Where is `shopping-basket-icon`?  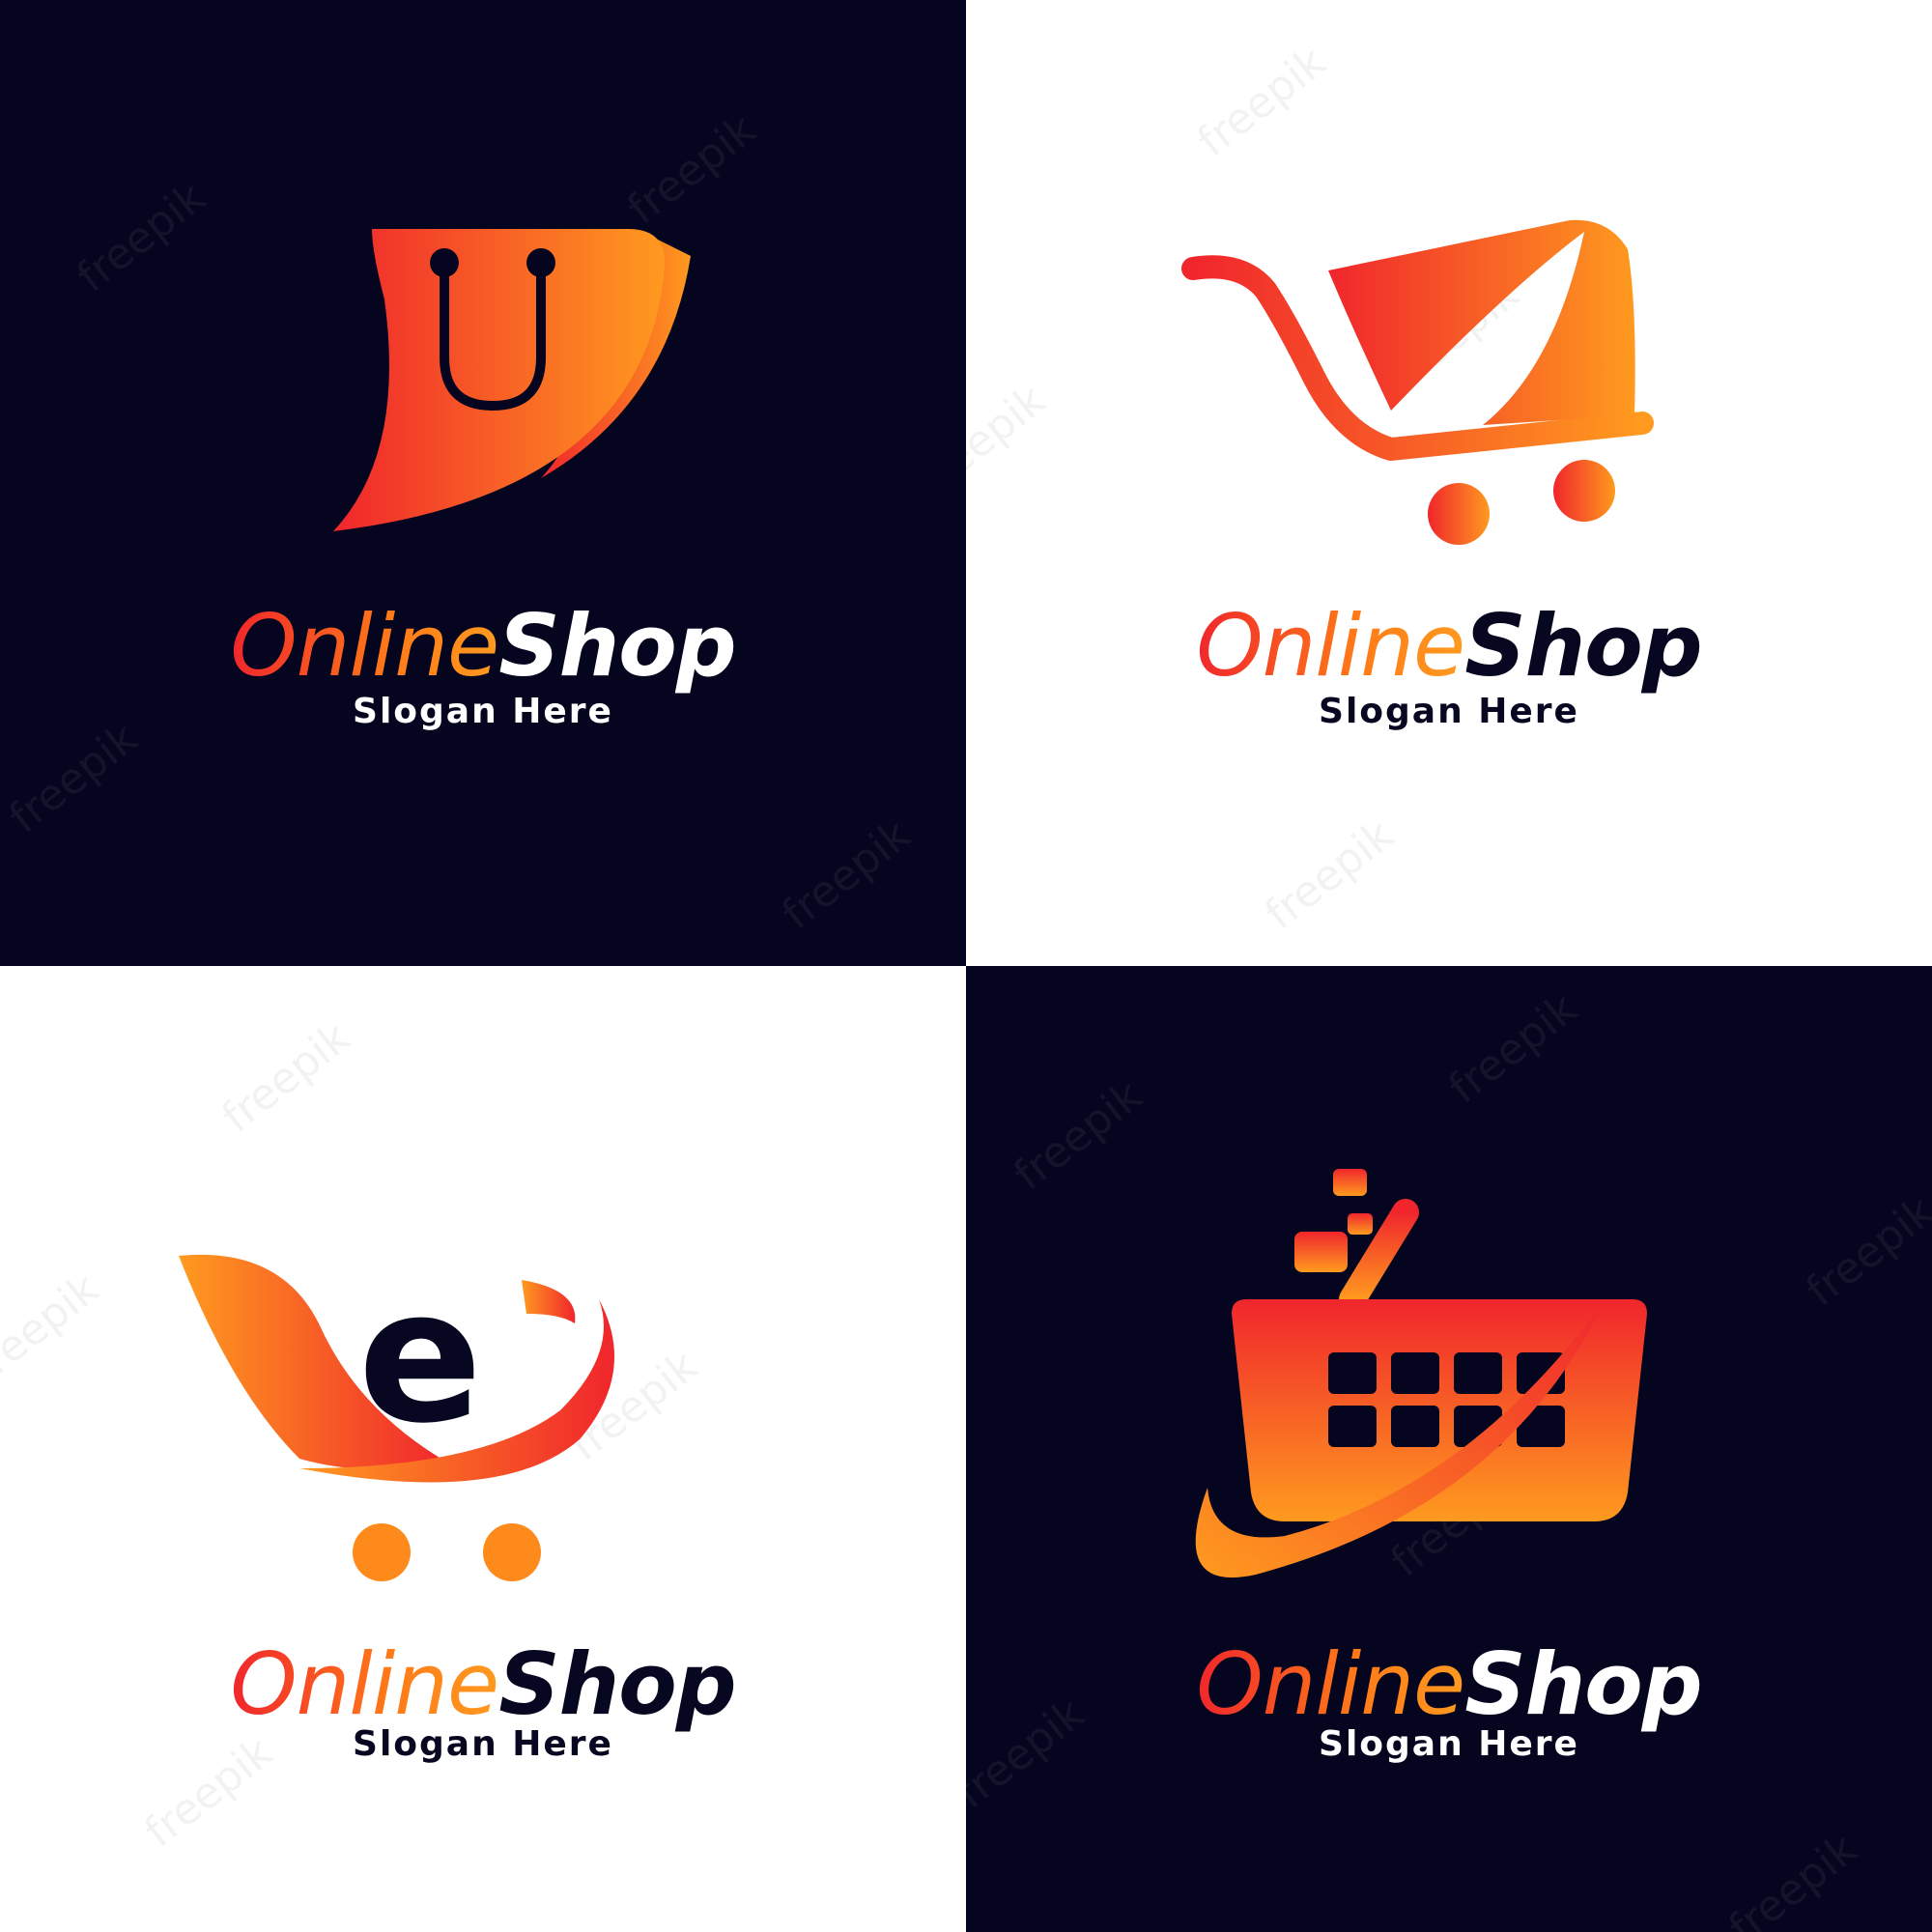
shopping-basket-icon is located at coordinates (1421, 1373).